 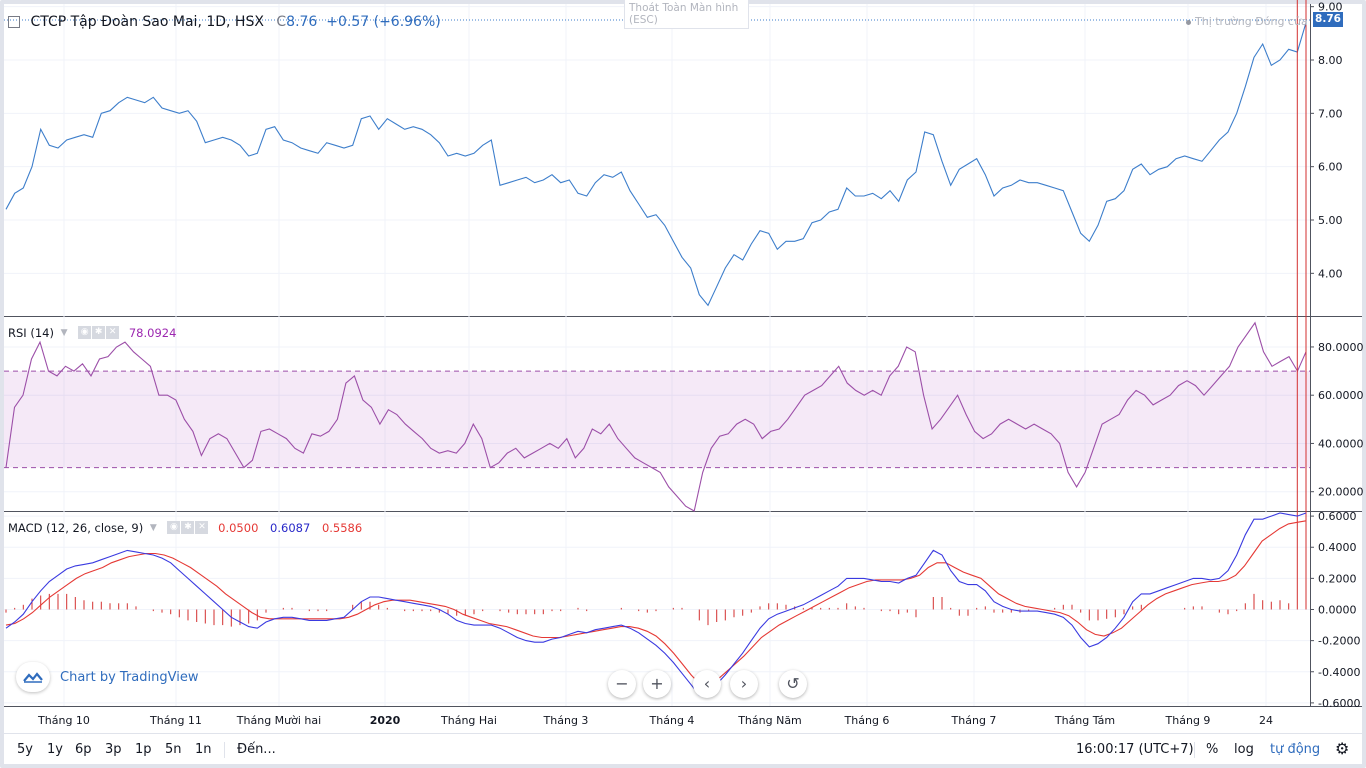 What do you see at coordinates (33, 677) in the screenshot?
I see `tradingview-logo-icon` at bounding box center [33, 677].